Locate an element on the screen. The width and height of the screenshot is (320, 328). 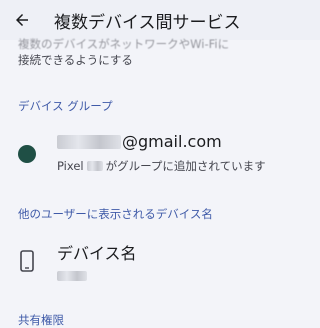
redacted-device-name is located at coordinates (72, 275).